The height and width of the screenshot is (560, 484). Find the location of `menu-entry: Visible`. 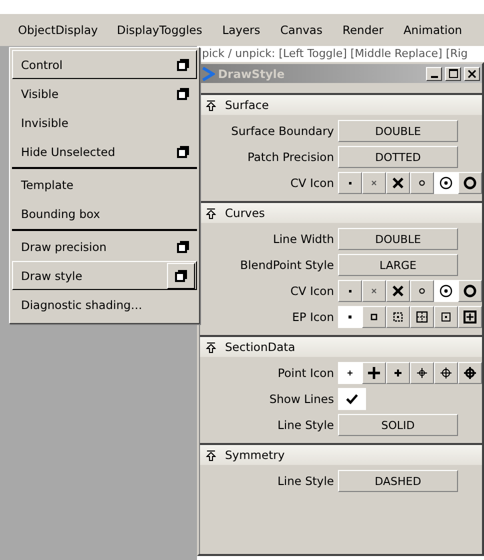

menu-entry: Visible is located at coordinates (104, 93).